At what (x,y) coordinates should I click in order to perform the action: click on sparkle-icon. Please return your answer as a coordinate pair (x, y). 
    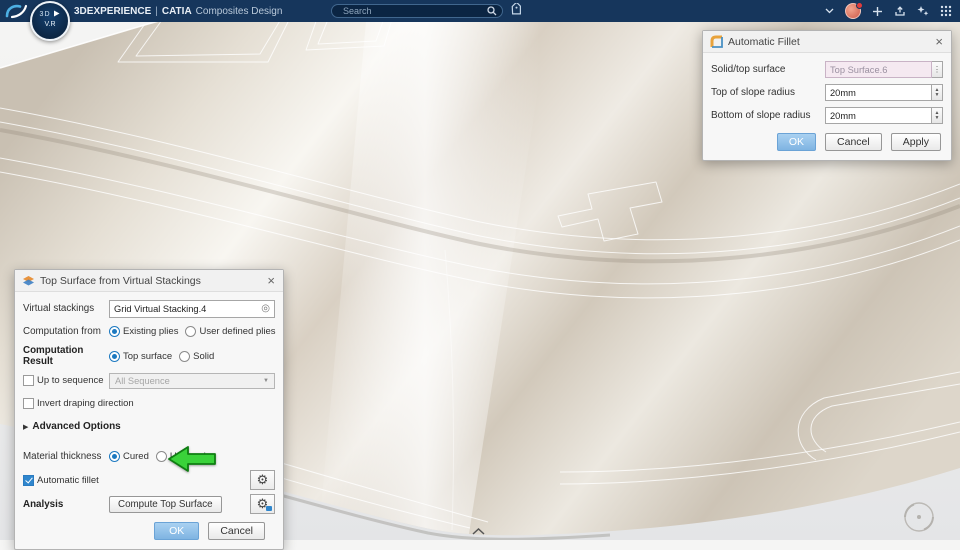
    Looking at the image, I should click on (923, 11).